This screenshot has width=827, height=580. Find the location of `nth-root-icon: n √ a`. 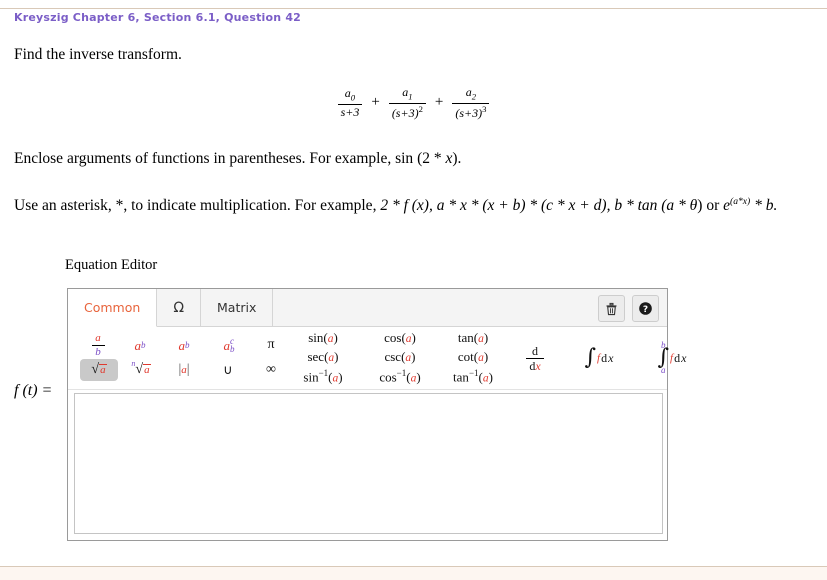

nth-root-icon: n √ a is located at coordinates (141, 368).